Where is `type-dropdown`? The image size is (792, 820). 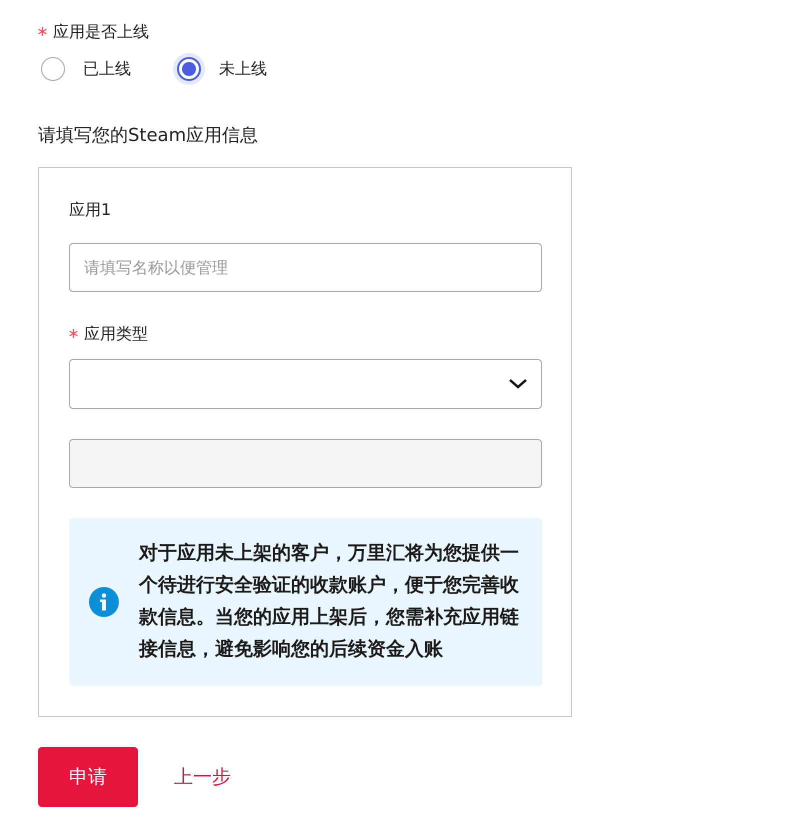 type-dropdown is located at coordinates (305, 384).